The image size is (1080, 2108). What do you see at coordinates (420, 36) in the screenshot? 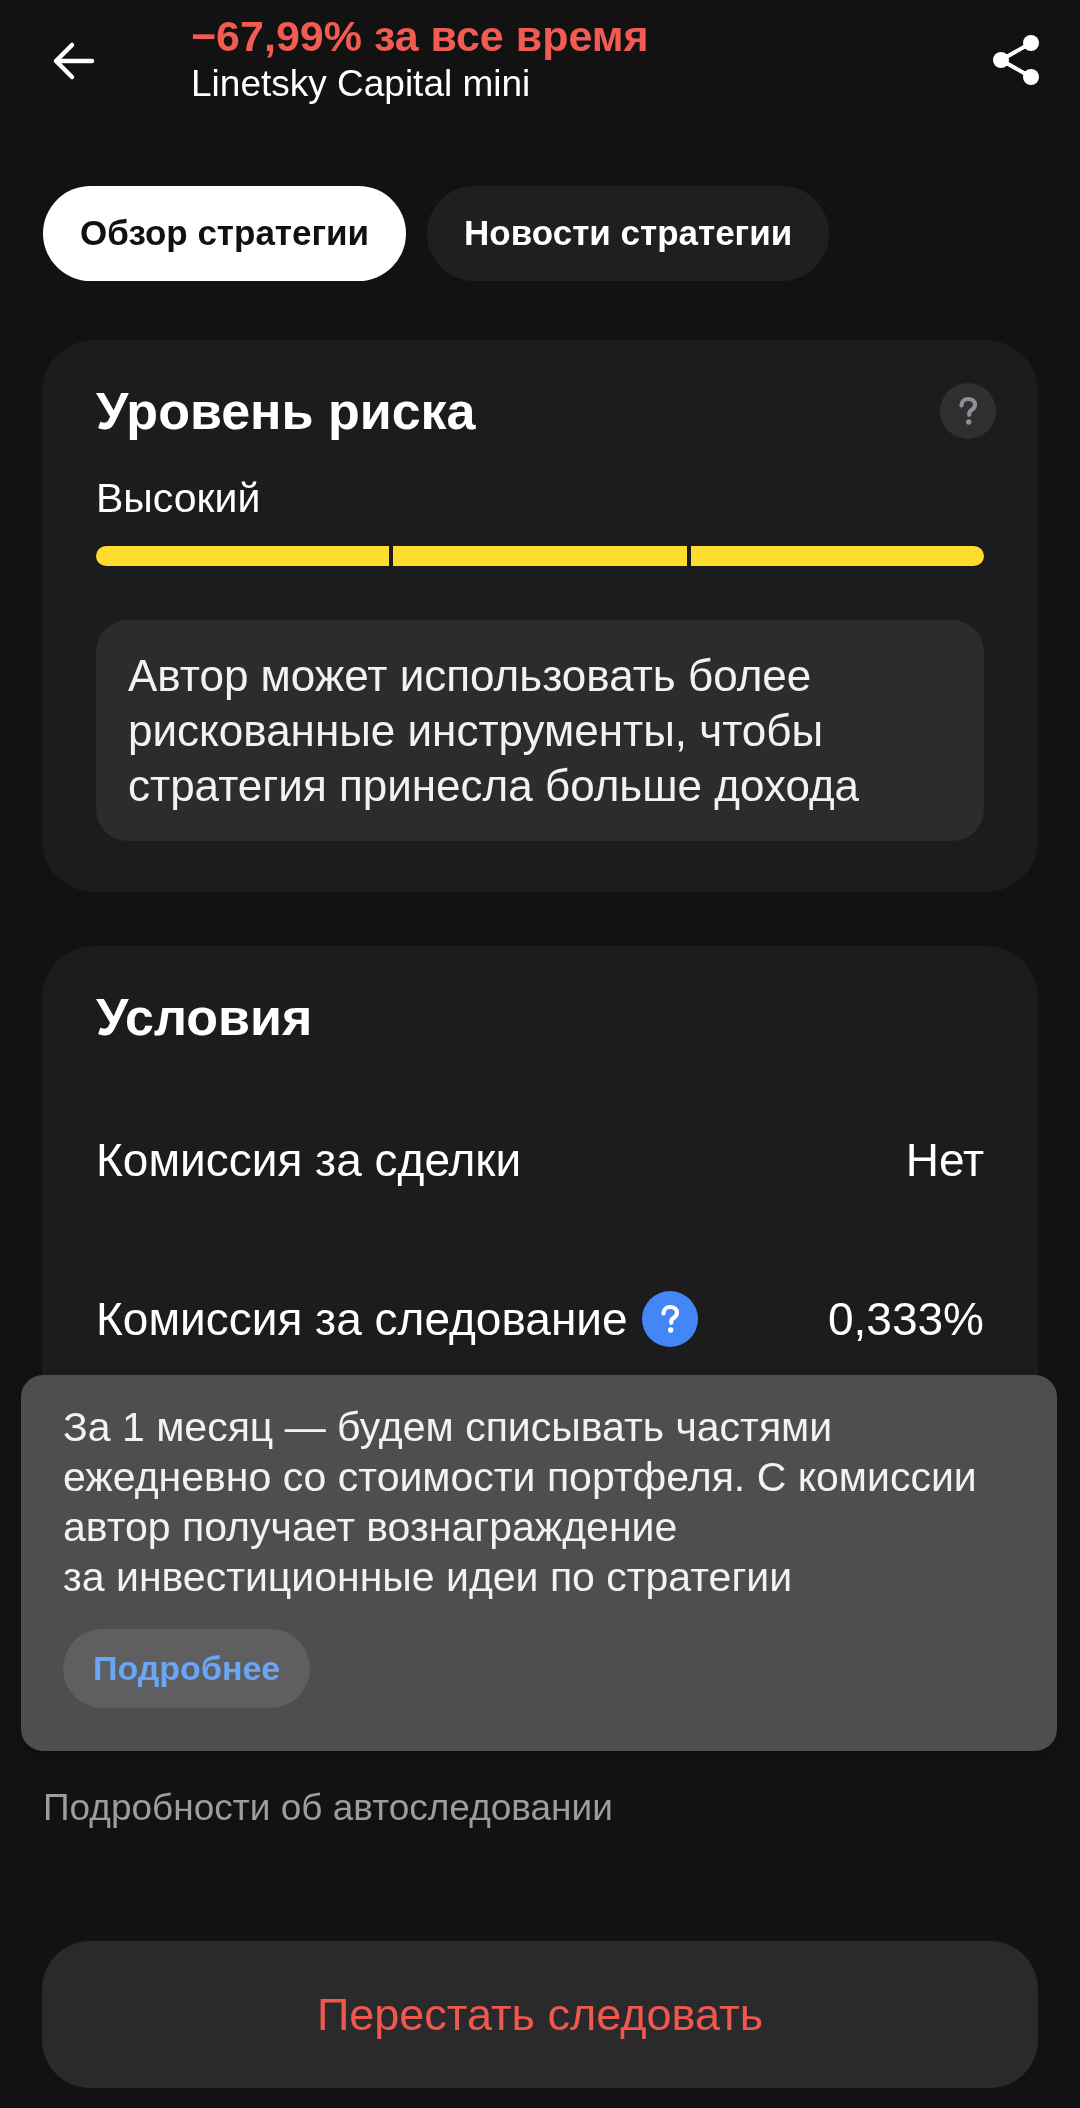
I see `return-percentage: −67,99% за все время` at bounding box center [420, 36].